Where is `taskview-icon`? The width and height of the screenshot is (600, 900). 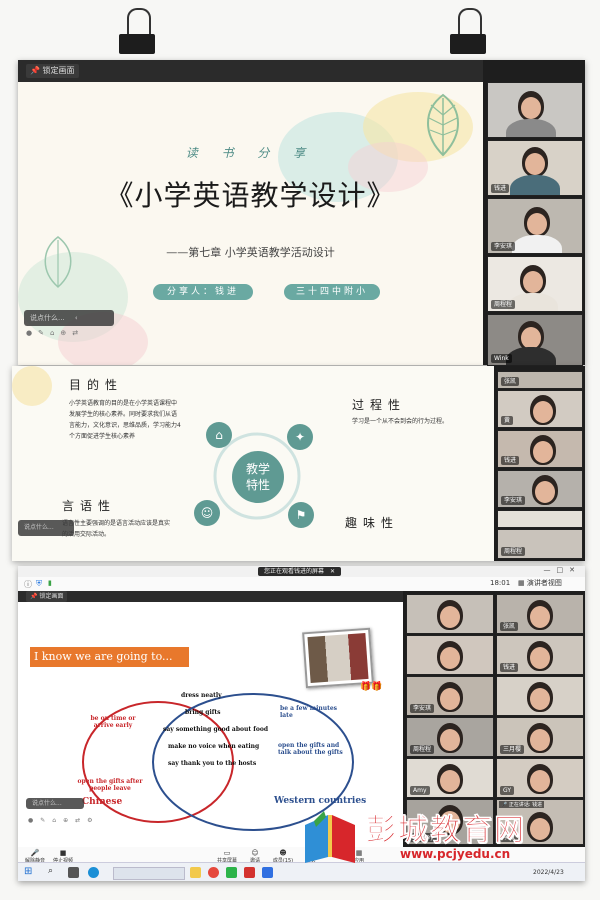 taskview-icon is located at coordinates (73, 872).